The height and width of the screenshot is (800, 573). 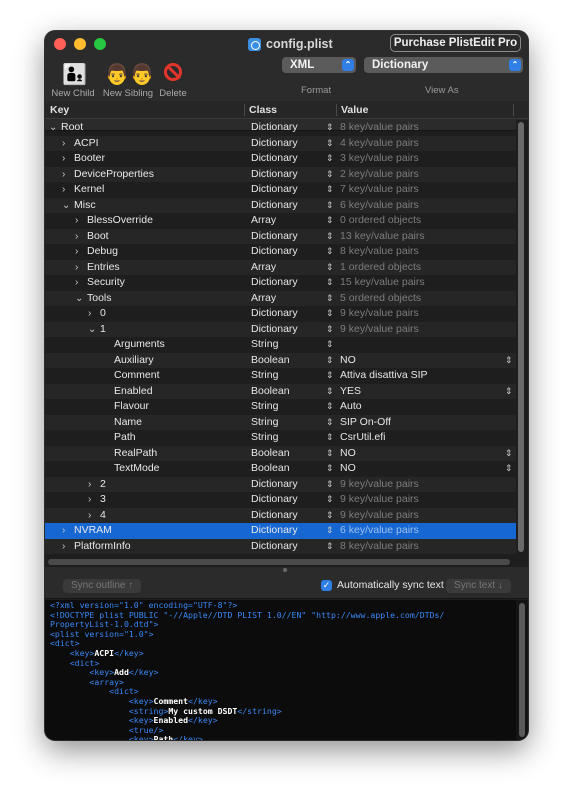 What do you see at coordinates (60, 44) in the screenshot?
I see `close-window-button` at bounding box center [60, 44].